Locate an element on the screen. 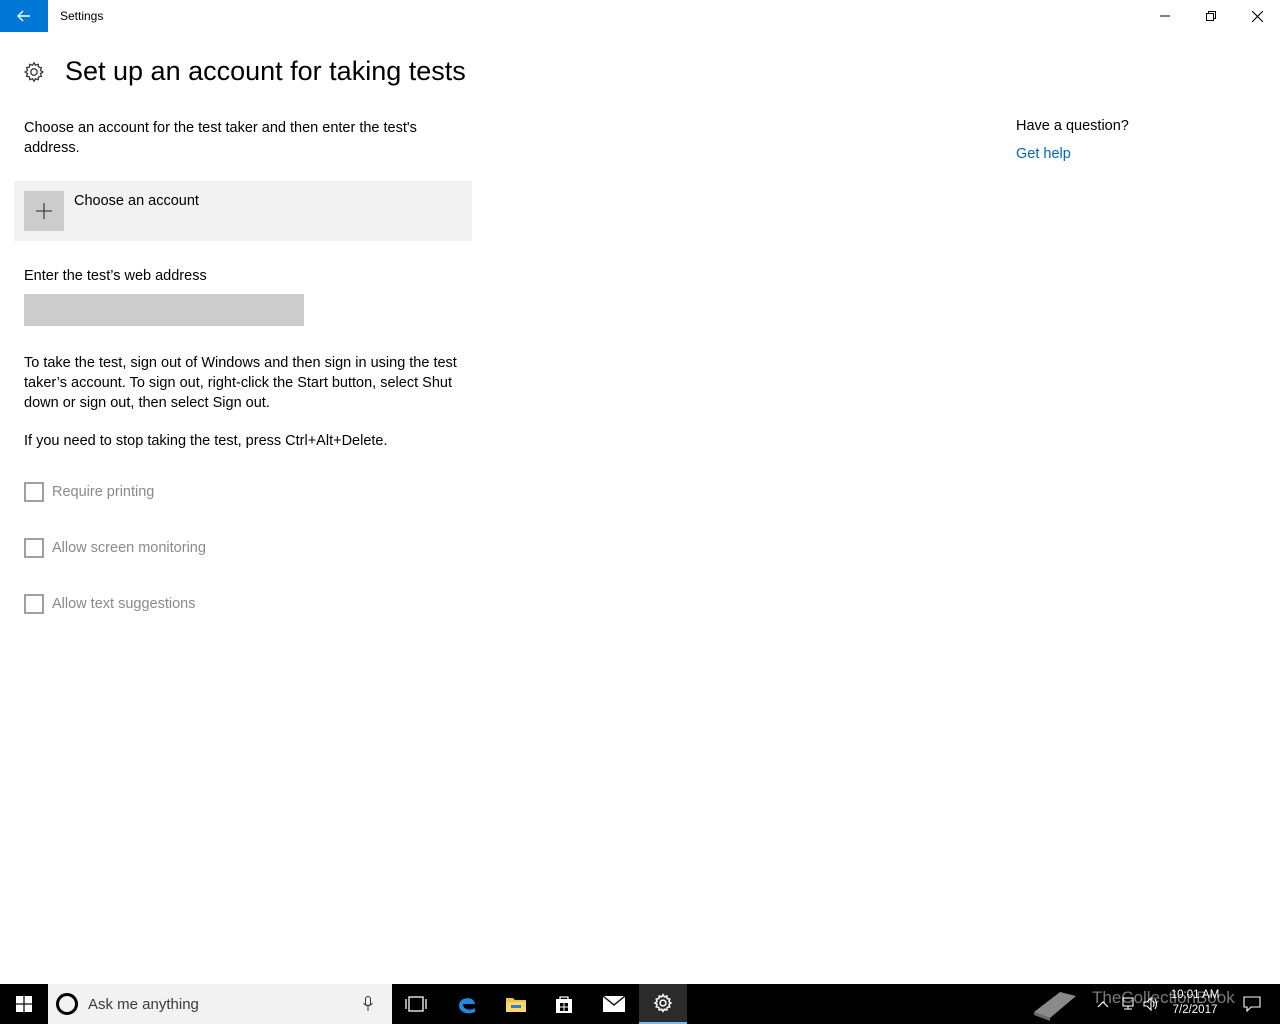 Image resolution: width=1280 pixels, height=1024 pixels. start-button is located at coordinates (24, 1004).